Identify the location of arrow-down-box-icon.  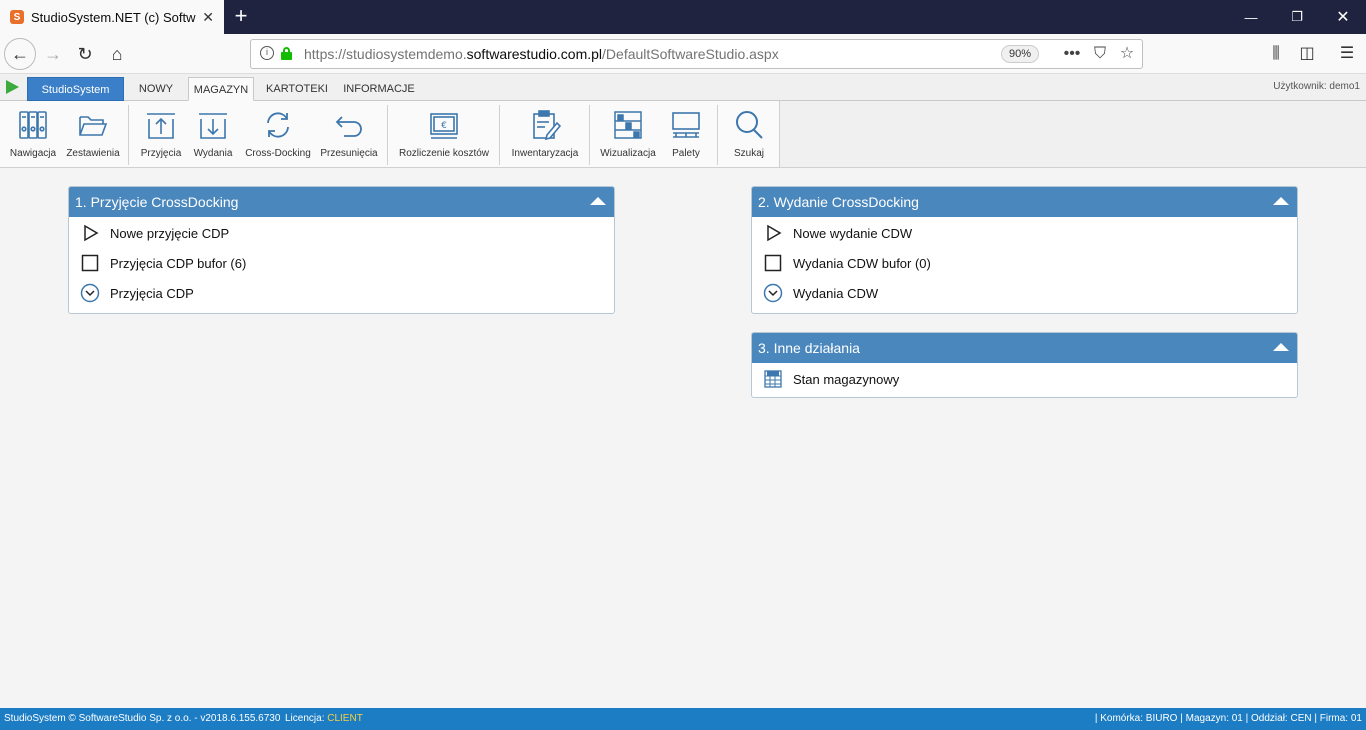
(213, 126).